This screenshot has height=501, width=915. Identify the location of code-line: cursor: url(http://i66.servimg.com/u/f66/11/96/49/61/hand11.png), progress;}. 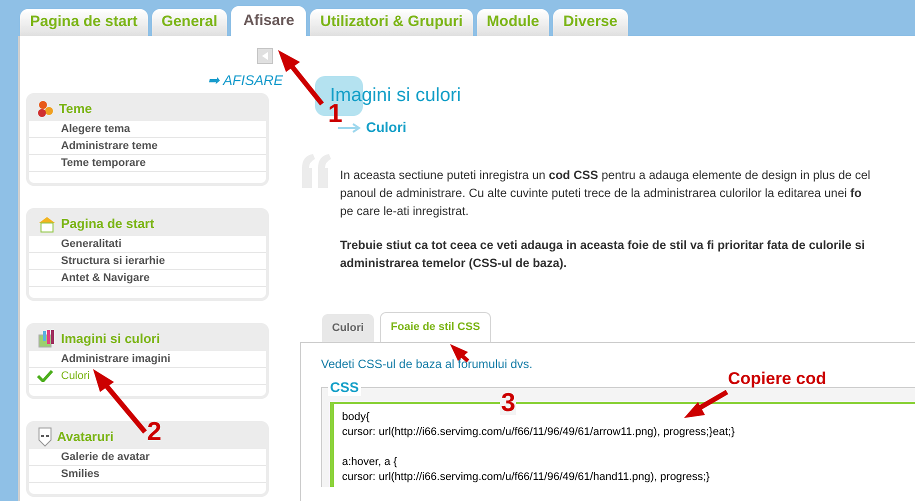
(526, 477).